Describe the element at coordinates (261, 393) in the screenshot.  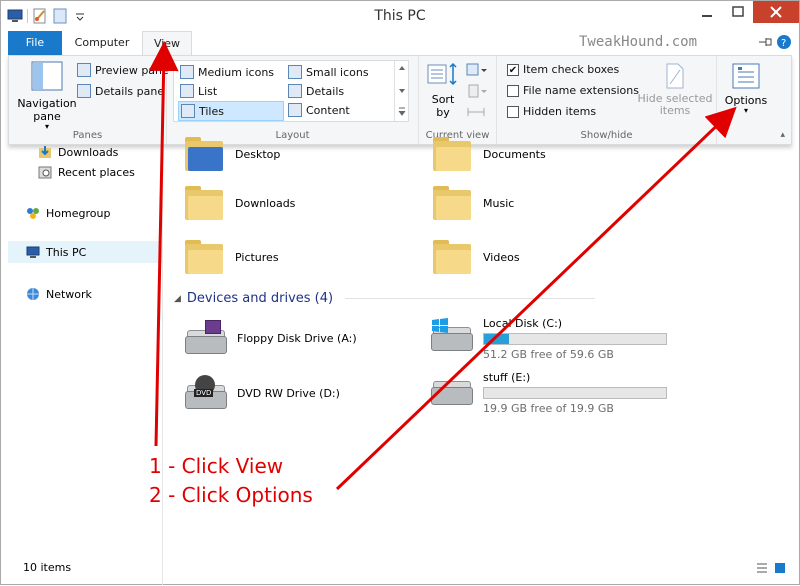
I see `drive-tile-dvd: DVD DVD RW Drive (D:)` at that location.